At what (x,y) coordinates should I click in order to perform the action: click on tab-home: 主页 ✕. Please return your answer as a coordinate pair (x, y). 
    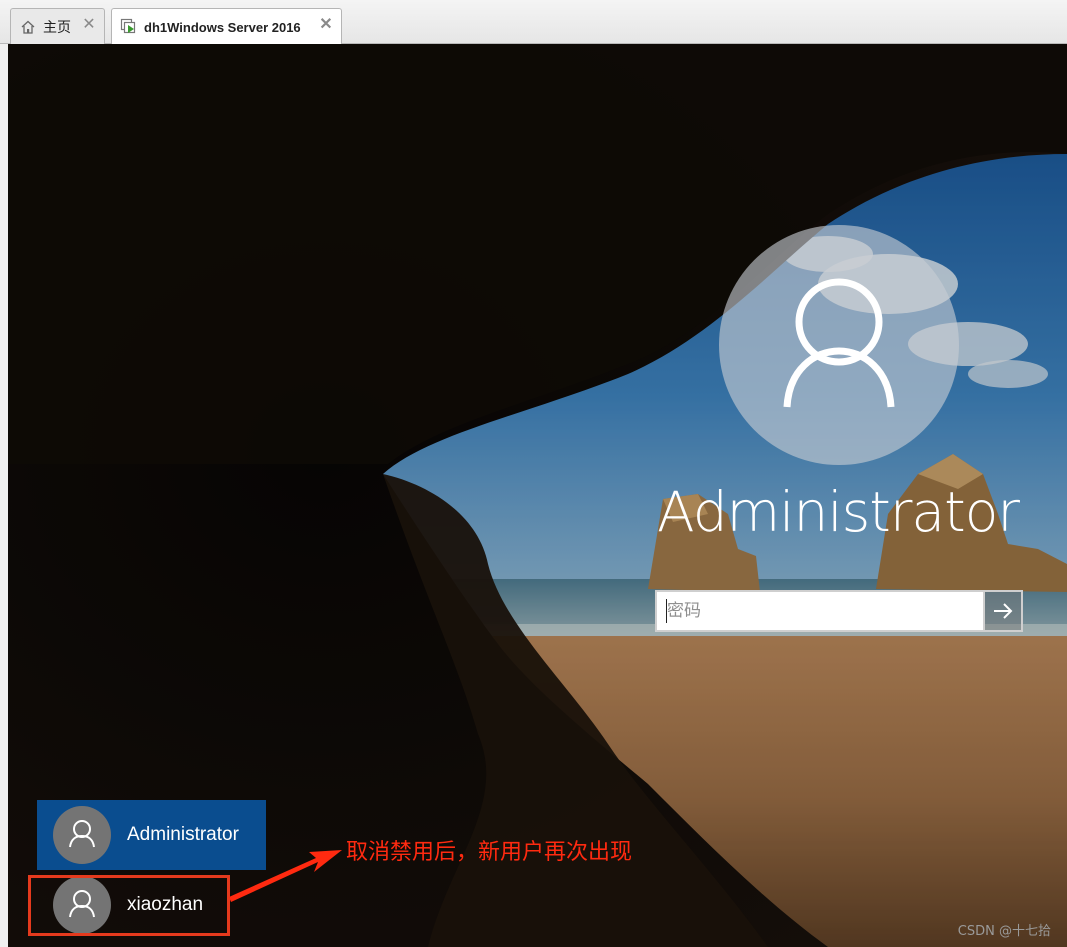
    Looking at the image, I should click on (57, 26).